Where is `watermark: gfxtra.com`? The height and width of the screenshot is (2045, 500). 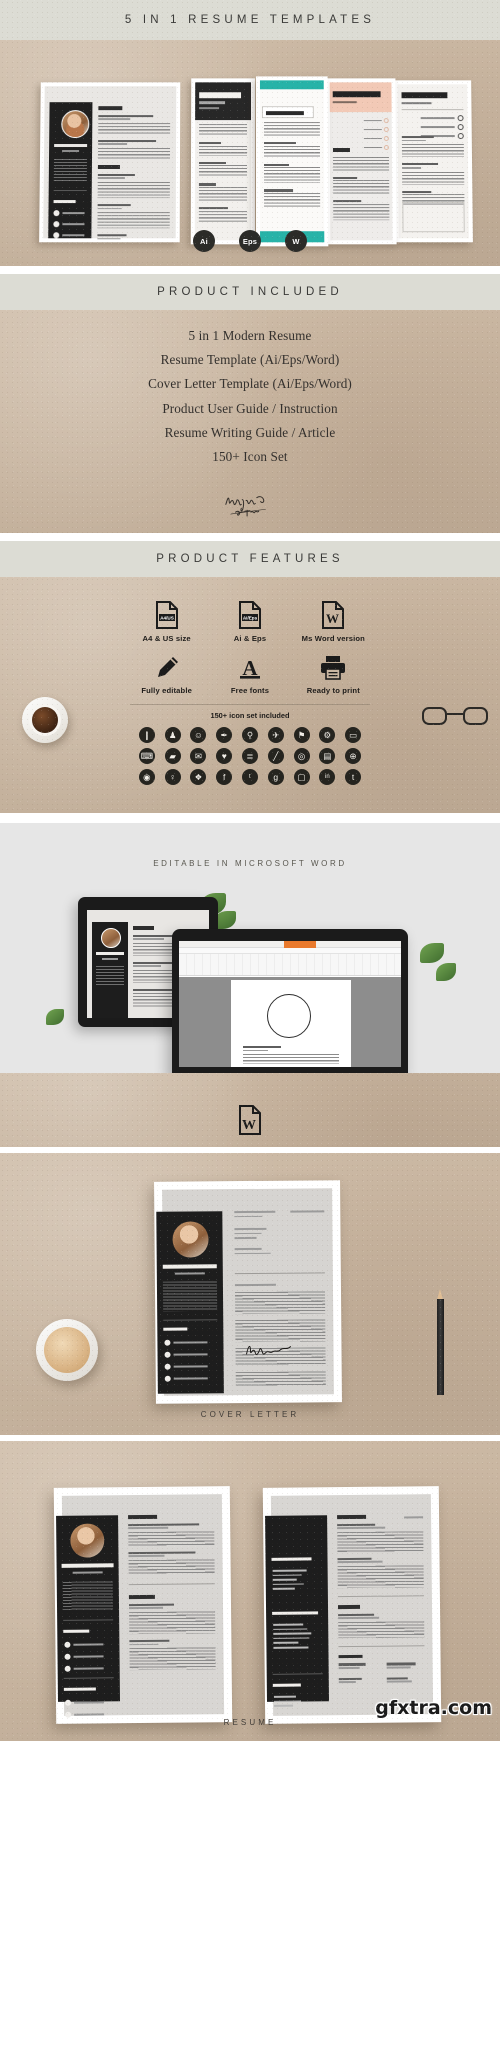 watermark: gfxtra.com is located at coordinates (433, 1708).